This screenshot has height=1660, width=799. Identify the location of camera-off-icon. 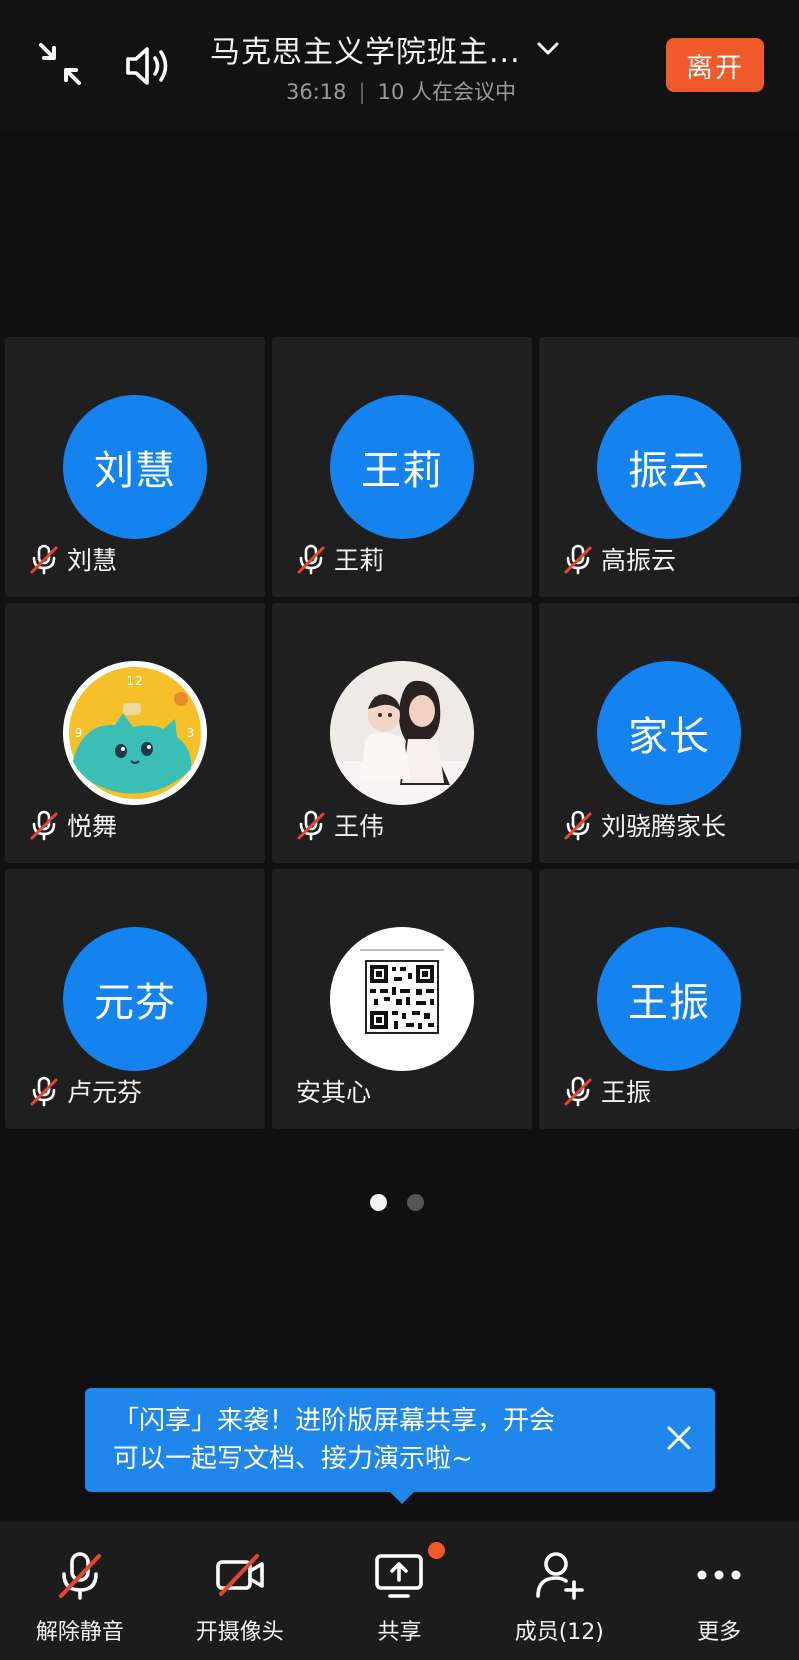
(239, 1575).